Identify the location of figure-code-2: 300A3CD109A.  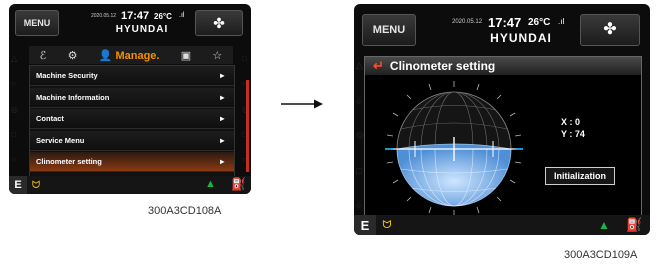
(601, 255).